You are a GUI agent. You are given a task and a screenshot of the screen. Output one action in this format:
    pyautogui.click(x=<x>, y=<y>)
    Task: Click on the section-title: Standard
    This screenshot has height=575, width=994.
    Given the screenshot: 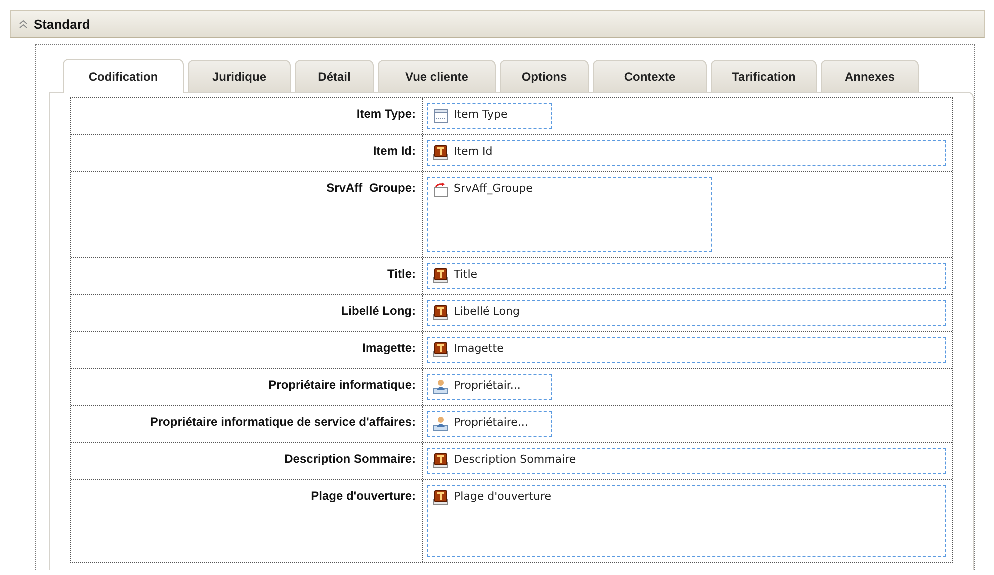 What is the action you would take?
    pyautogui.click(x=62, y=24)
    